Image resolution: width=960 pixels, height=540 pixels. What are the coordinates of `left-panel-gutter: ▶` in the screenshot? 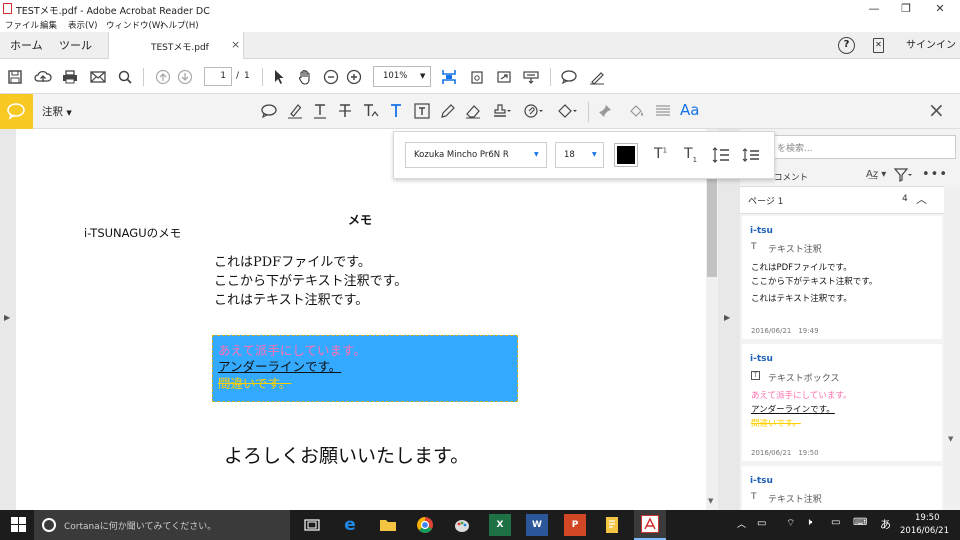 It's located at (8, 319).